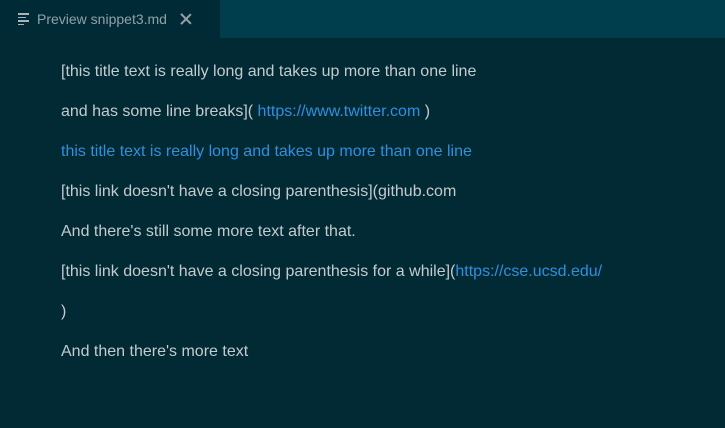 The image size is (725, 428). I want to click on paragraph-line: And then there's more text, so click(383, 360).